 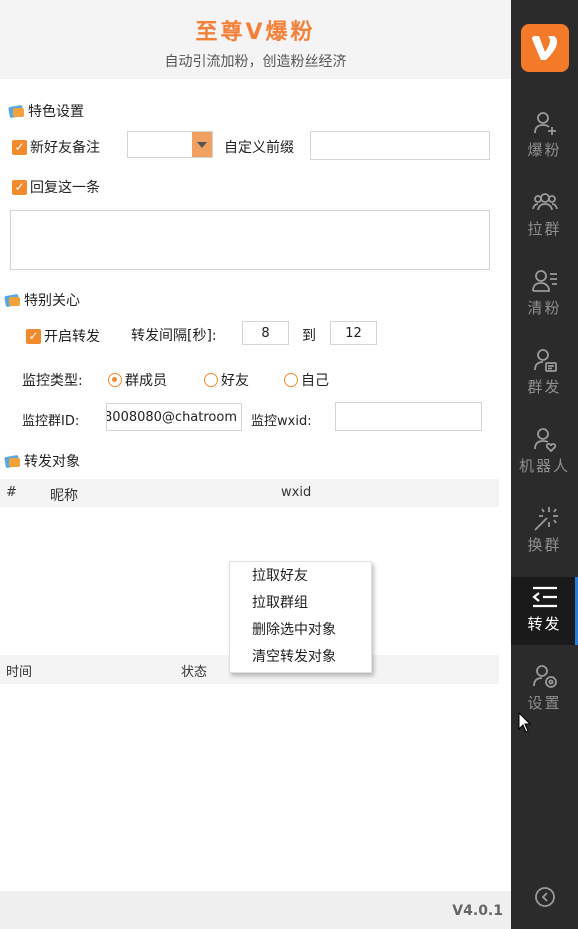 What do you see at coordinates (115, 380) in the screenshot?
I see `radio-checked-icon` at bounding box center [115, 380].